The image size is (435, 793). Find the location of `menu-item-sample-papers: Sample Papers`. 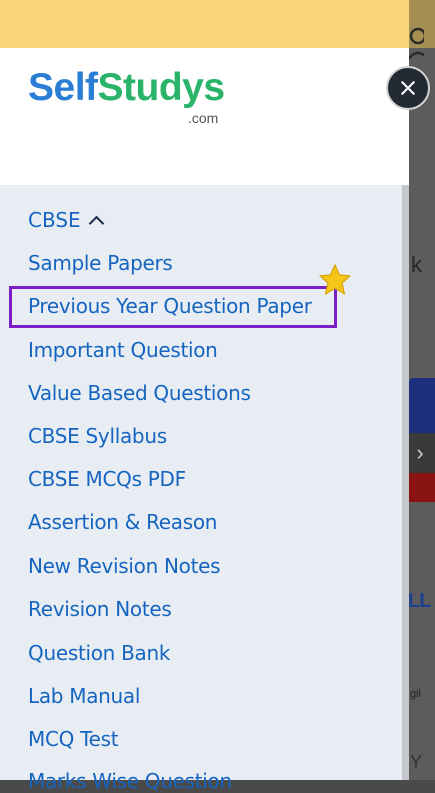

menu-item-sample-papers: Sample Papers is located at coordinates (100, 263).